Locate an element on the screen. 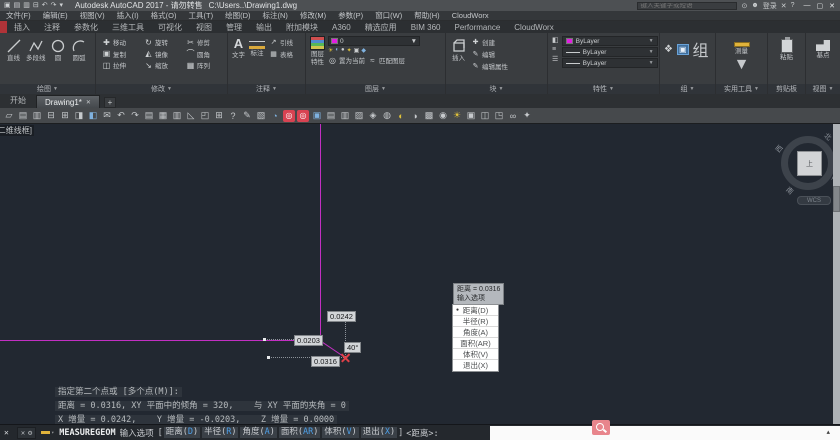  publish-icon: ◧ is located at coordinates (93, 116).